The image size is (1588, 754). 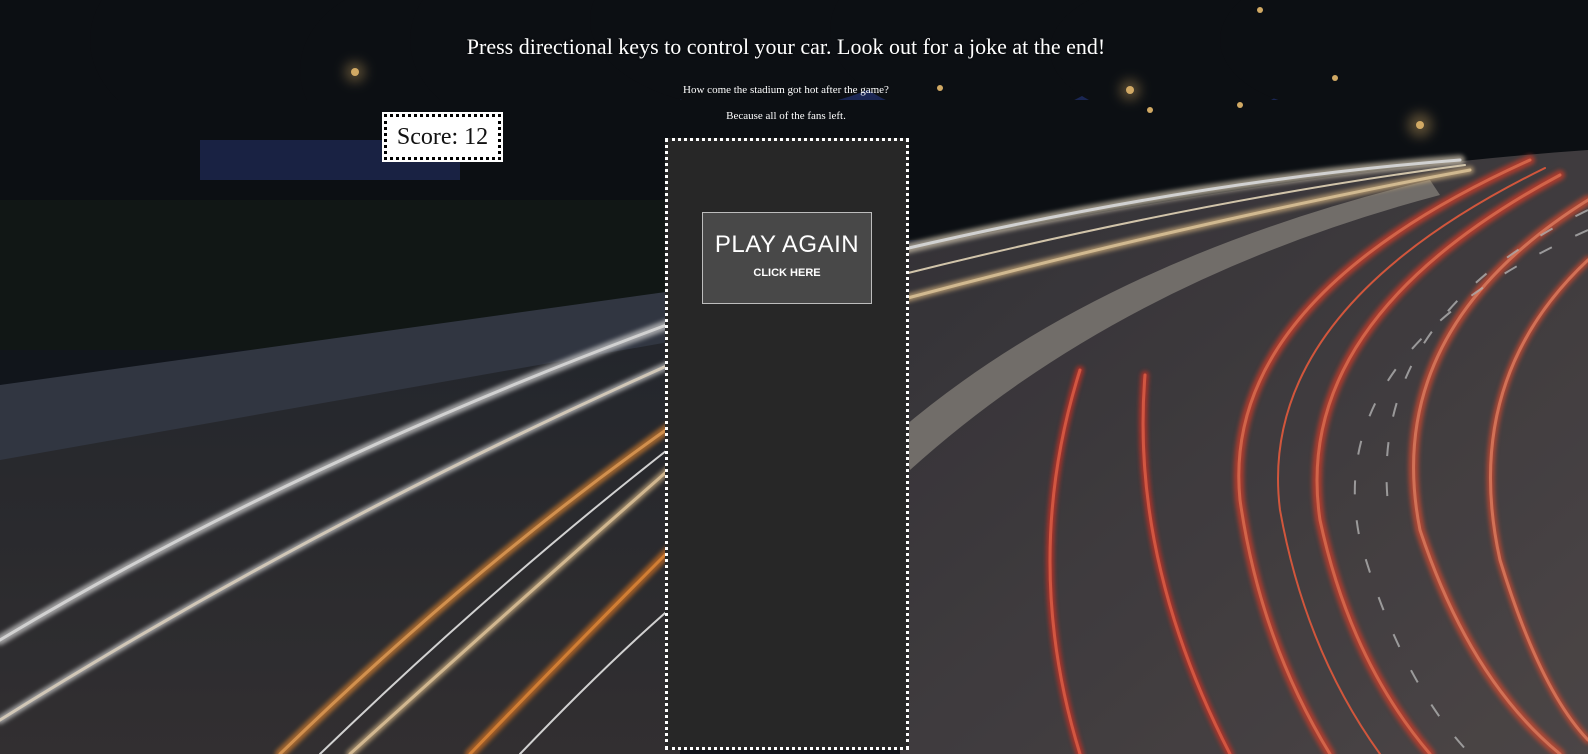 What do you see at coordinates (787, 273) in the screenshot?
I see `play-again-sublabel: CLICK HERE` at bounding box center [787, 273].